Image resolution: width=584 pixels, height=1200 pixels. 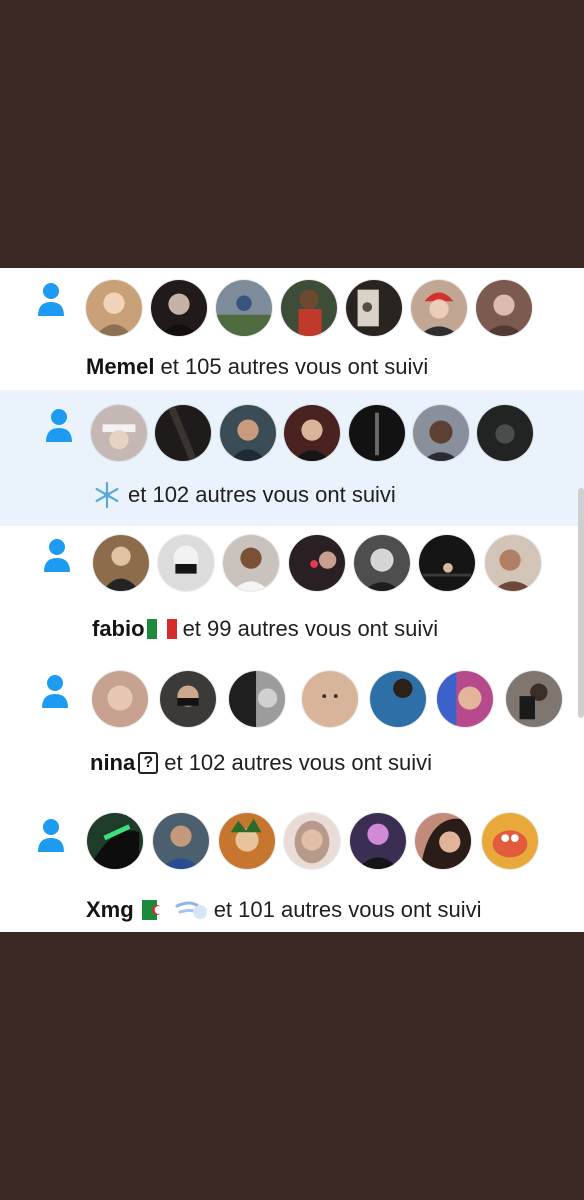 I want to click on follower-name: Memel, so click(x=120, y=367).